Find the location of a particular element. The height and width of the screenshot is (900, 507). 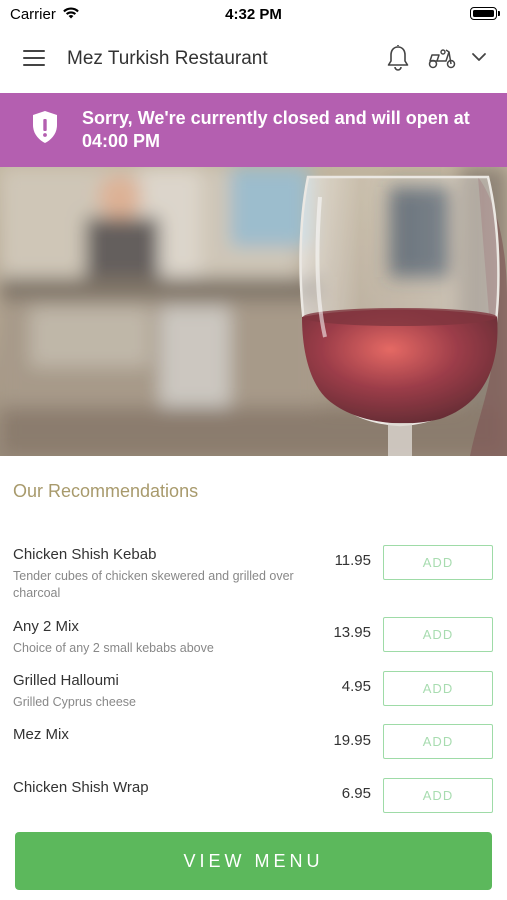

recommendations-heading: Our Recommendations is located at coordinates (106, 491).